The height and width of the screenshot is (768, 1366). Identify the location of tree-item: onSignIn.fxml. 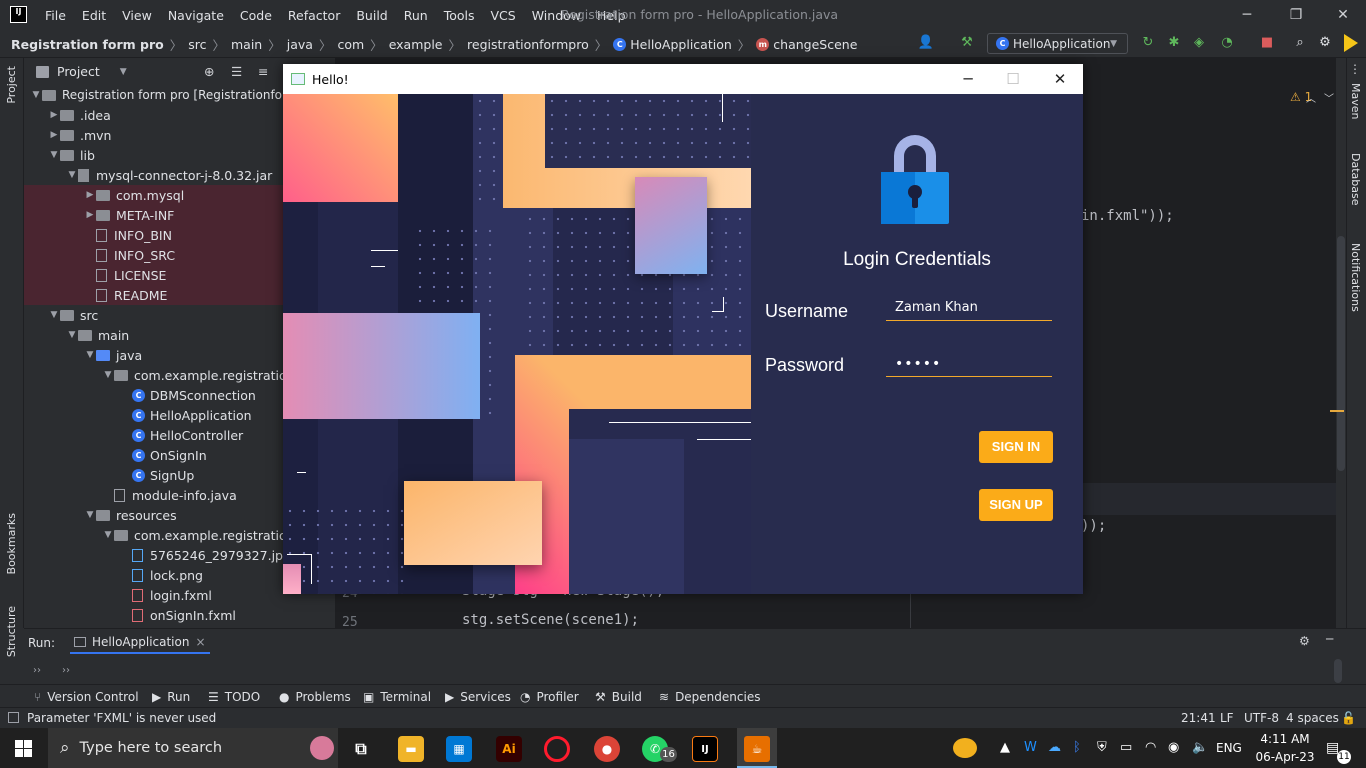
(179, 615).